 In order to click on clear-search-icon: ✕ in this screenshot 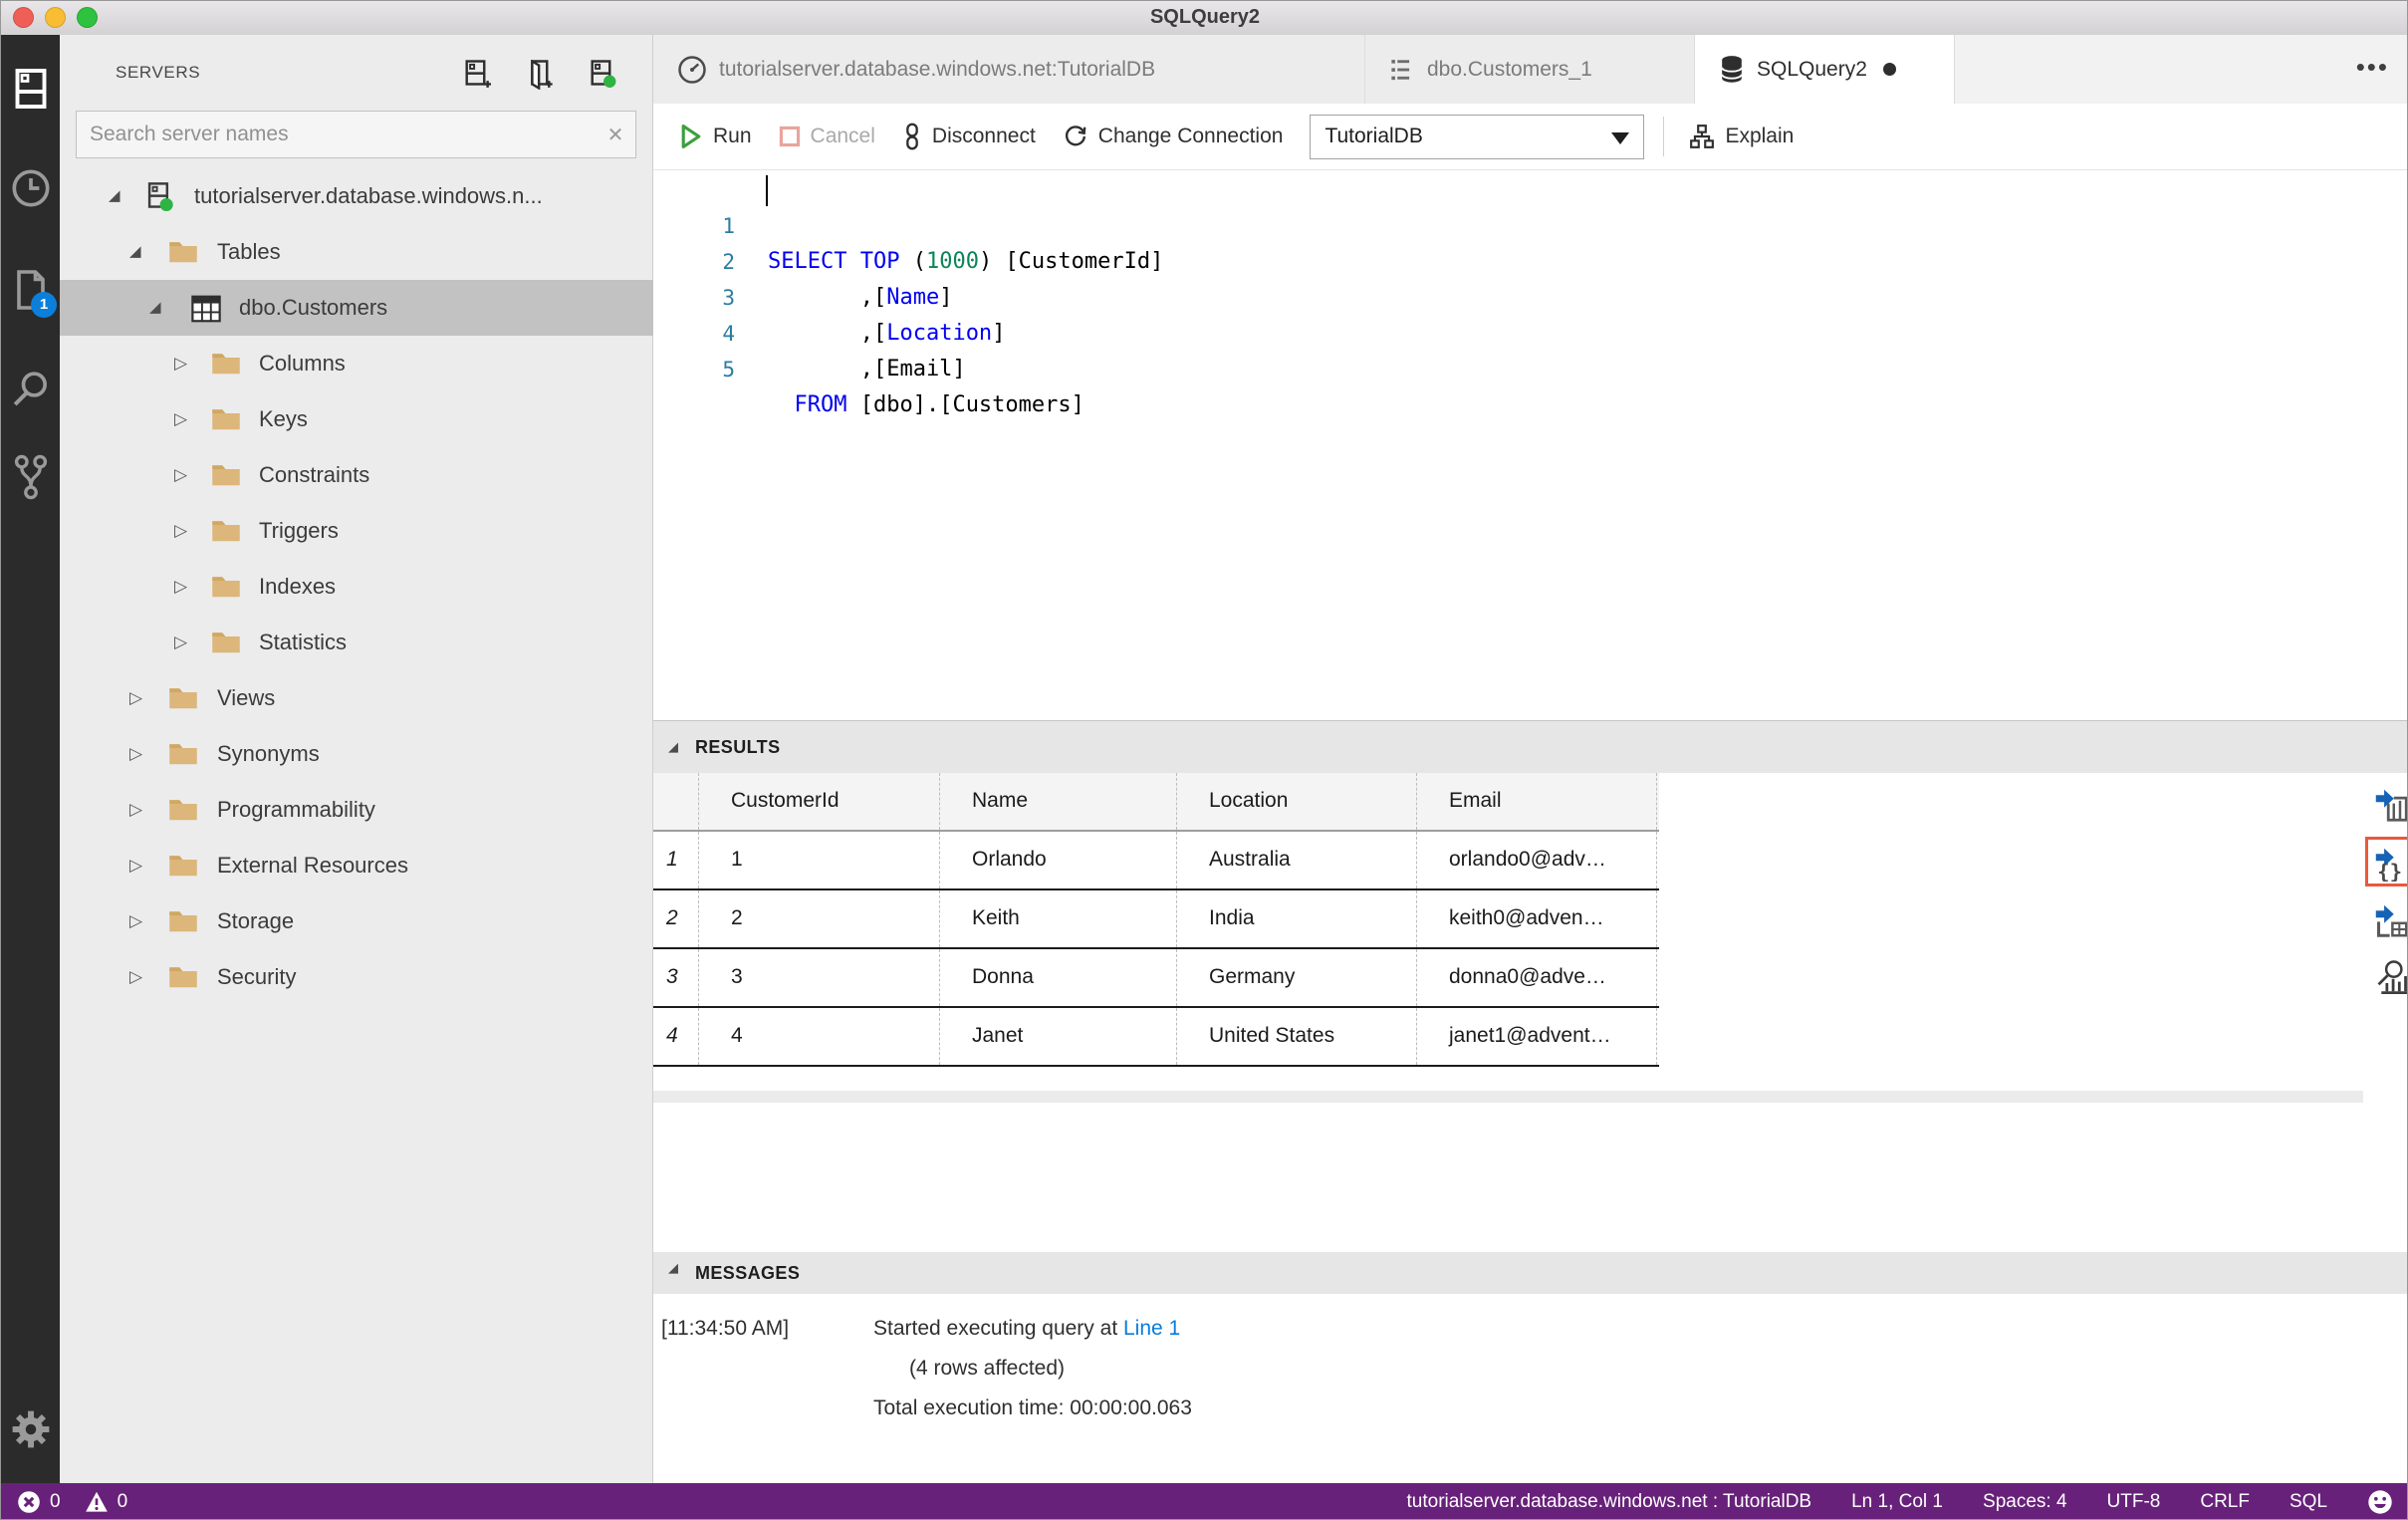, I will do `click(615, 135)`.